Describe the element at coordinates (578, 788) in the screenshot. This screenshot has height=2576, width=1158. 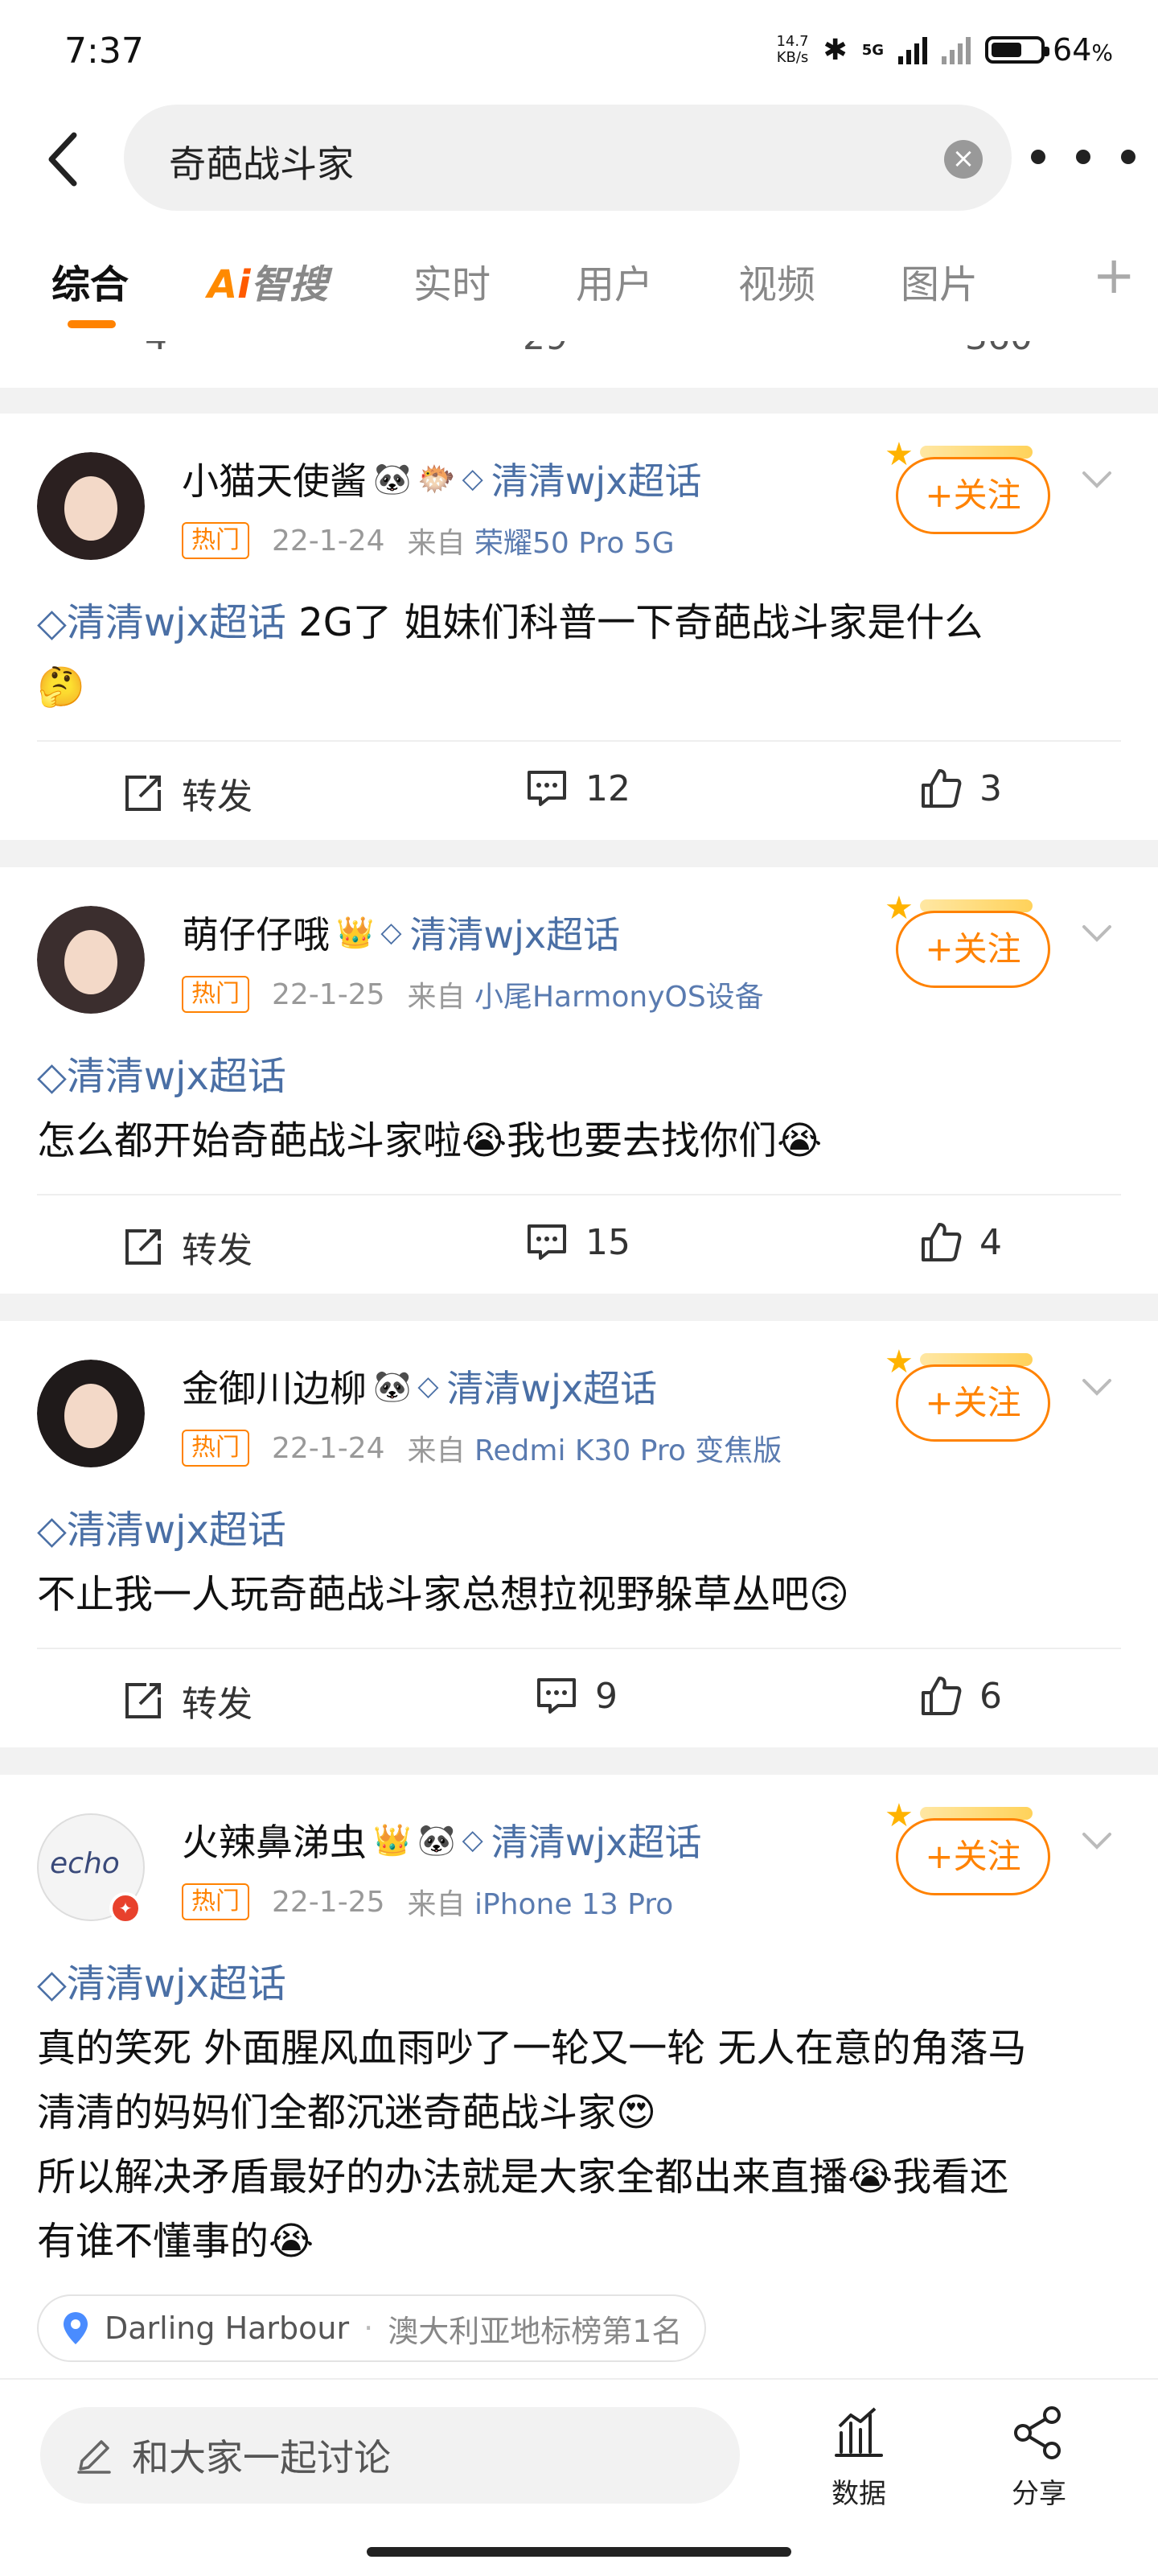
I see `comment-button: 12` at that location.